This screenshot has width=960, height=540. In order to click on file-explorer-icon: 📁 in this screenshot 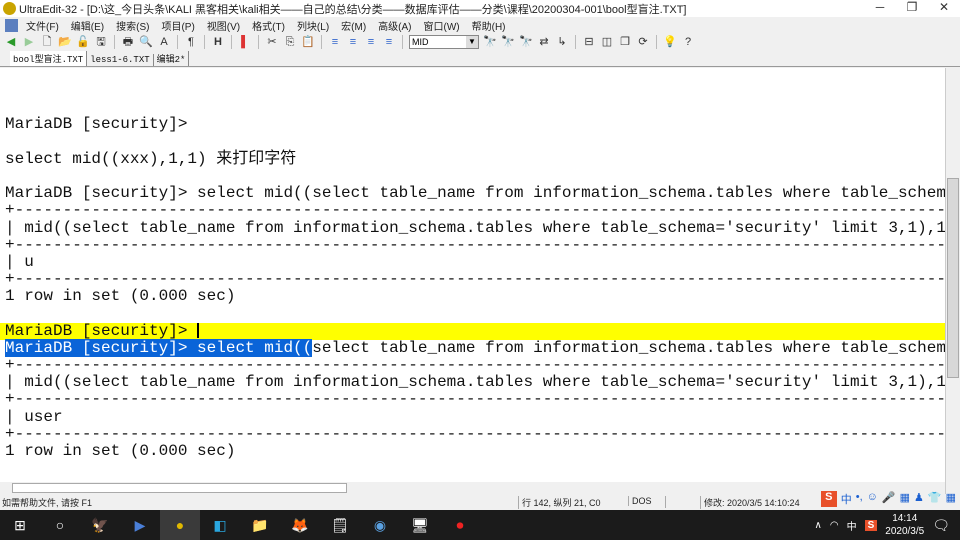, I will do `click(260, 525)`.